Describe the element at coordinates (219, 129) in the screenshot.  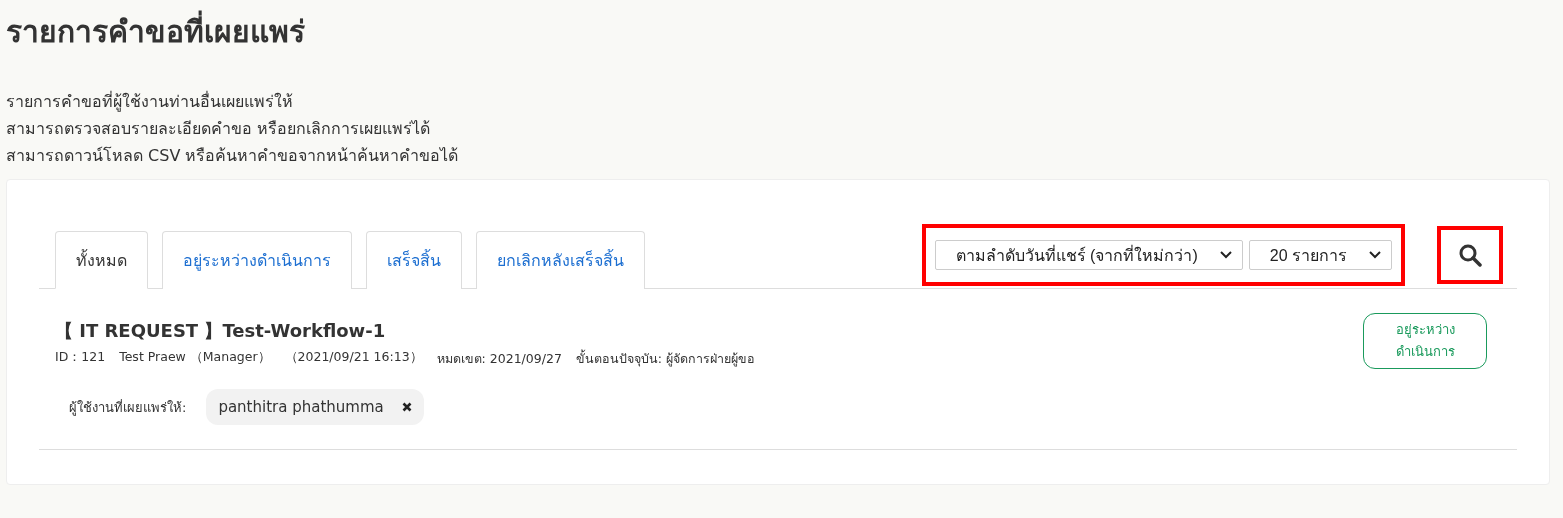
I see `description-line: สามารถตรวจสอบรายละเอียดคำขอ หรือยกเลิกการเผยแพร่ได้` at that location.